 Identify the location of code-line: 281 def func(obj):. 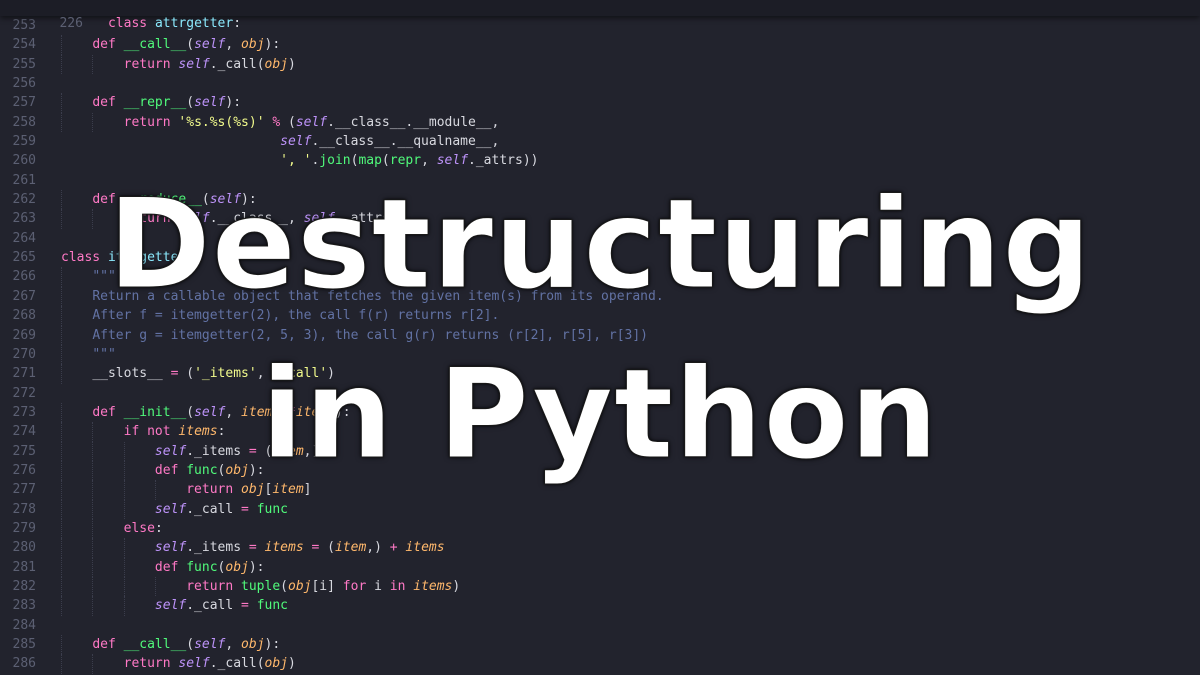
(600, 567).